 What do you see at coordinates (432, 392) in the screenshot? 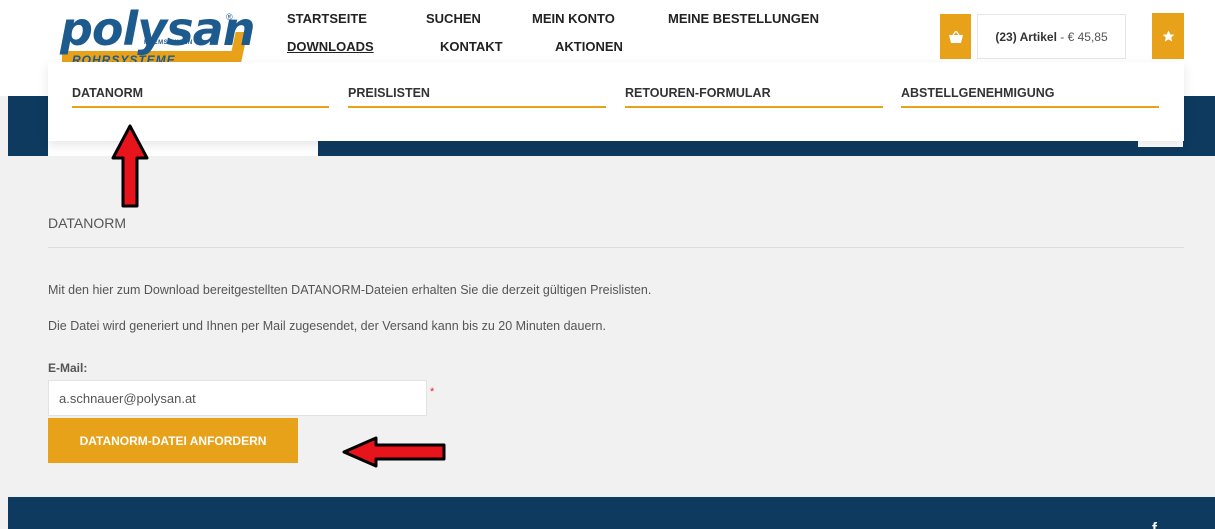
I see `required-marker: *` at bounding box center [432, 392].